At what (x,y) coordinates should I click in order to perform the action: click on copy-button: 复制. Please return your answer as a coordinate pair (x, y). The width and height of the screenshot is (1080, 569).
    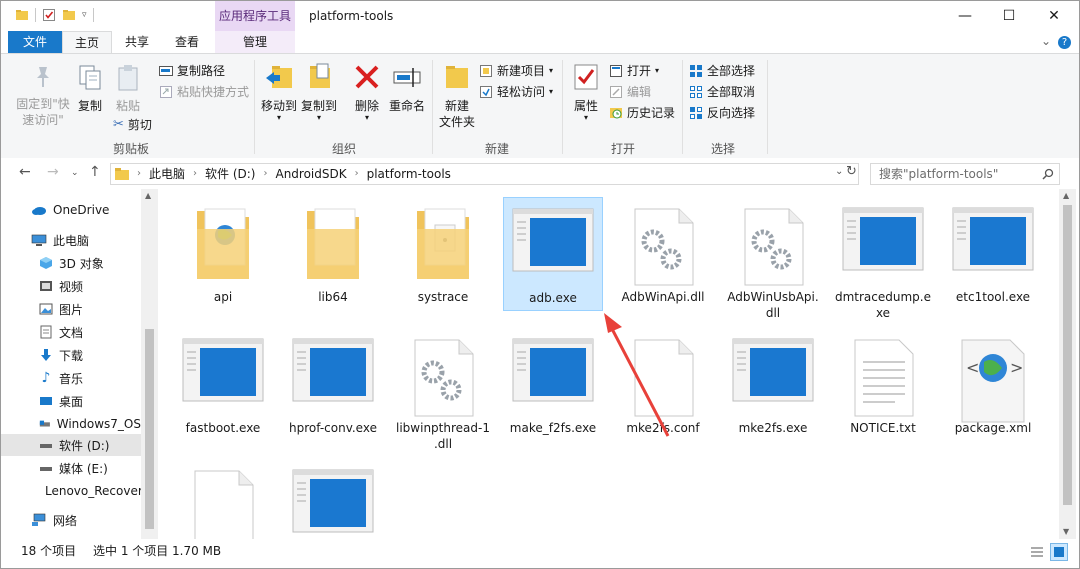
    Looking at the image, I should click on (90, 89).